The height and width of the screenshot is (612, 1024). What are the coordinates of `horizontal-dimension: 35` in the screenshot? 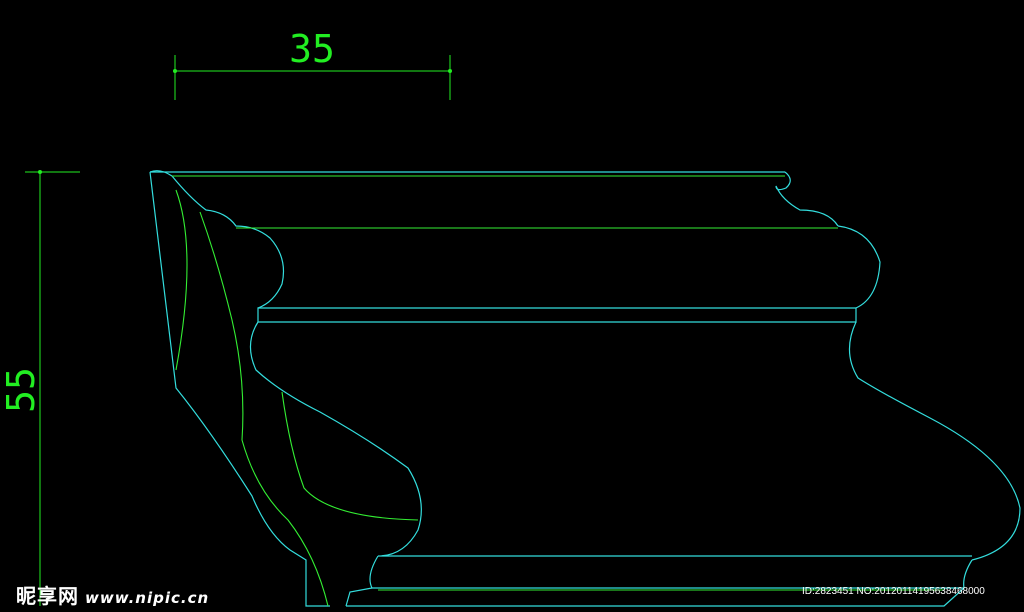 It's located at (312, 63).